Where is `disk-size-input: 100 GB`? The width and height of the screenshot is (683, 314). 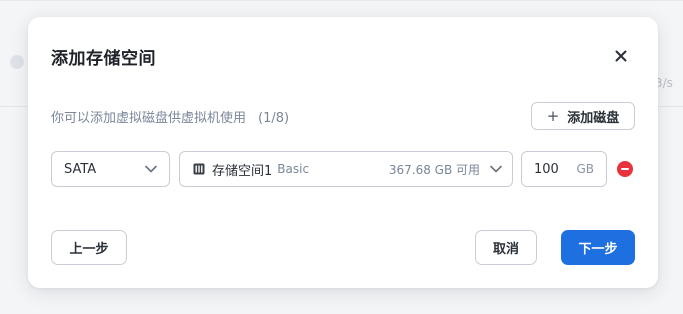
disk-size-input: 100 GB is located at coordinates (564, 169).